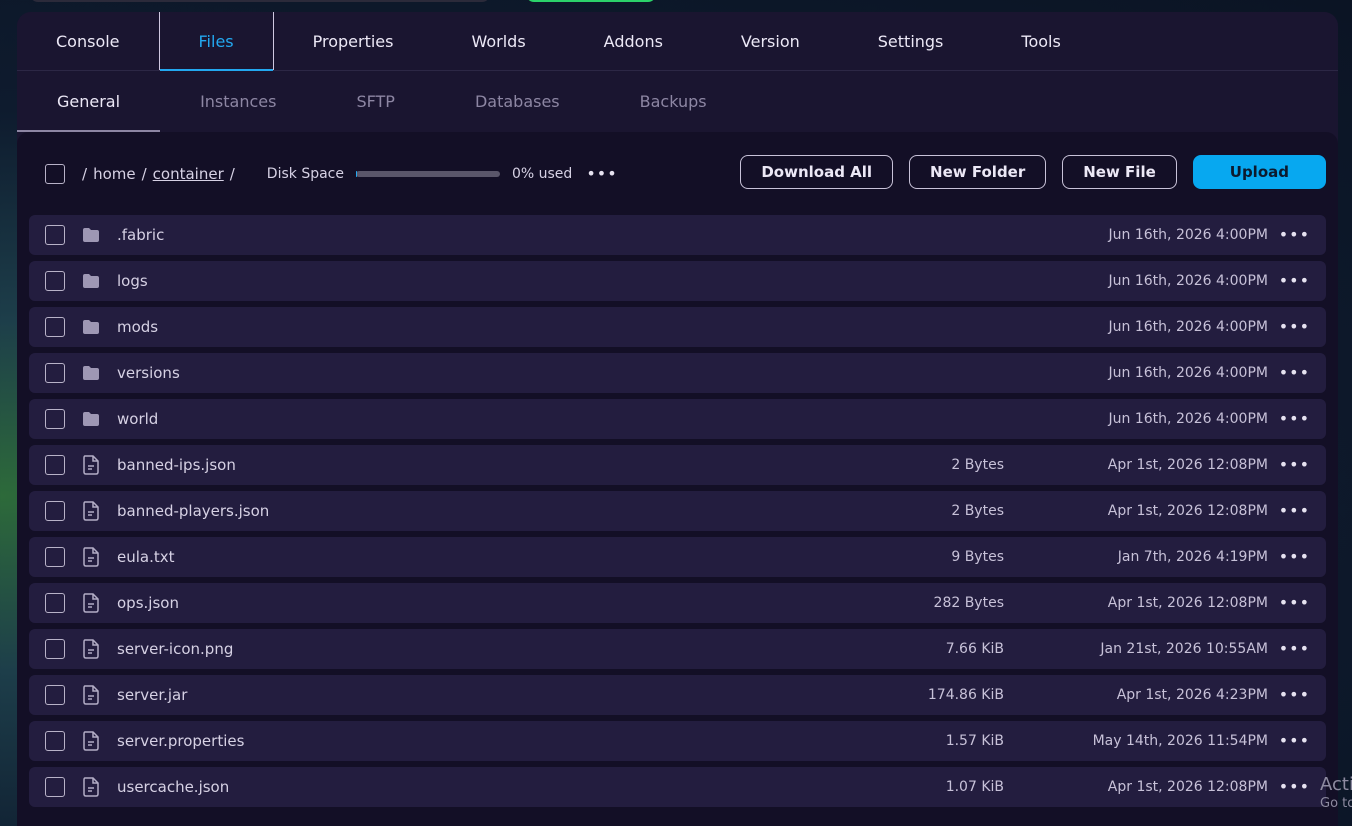 This screenshot has width=1352, height=826. I want to click on file-date: Jun 16th, 2026 4:00PM, so click(1188, 327).